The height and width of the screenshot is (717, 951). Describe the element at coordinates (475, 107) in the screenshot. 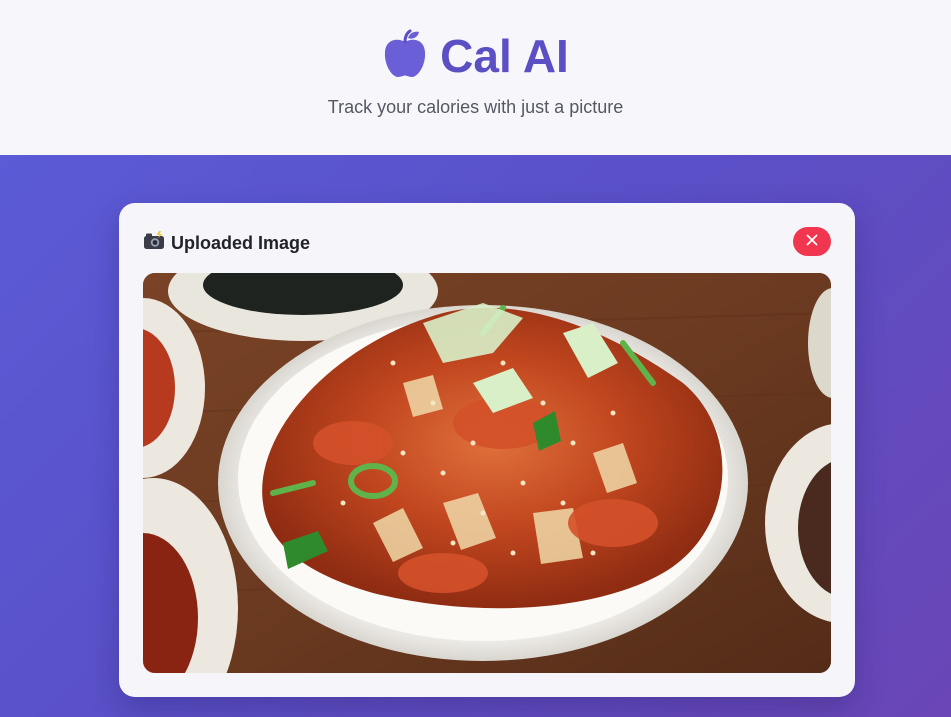

I see `tagline: Track your calories with just a picture` at that location.